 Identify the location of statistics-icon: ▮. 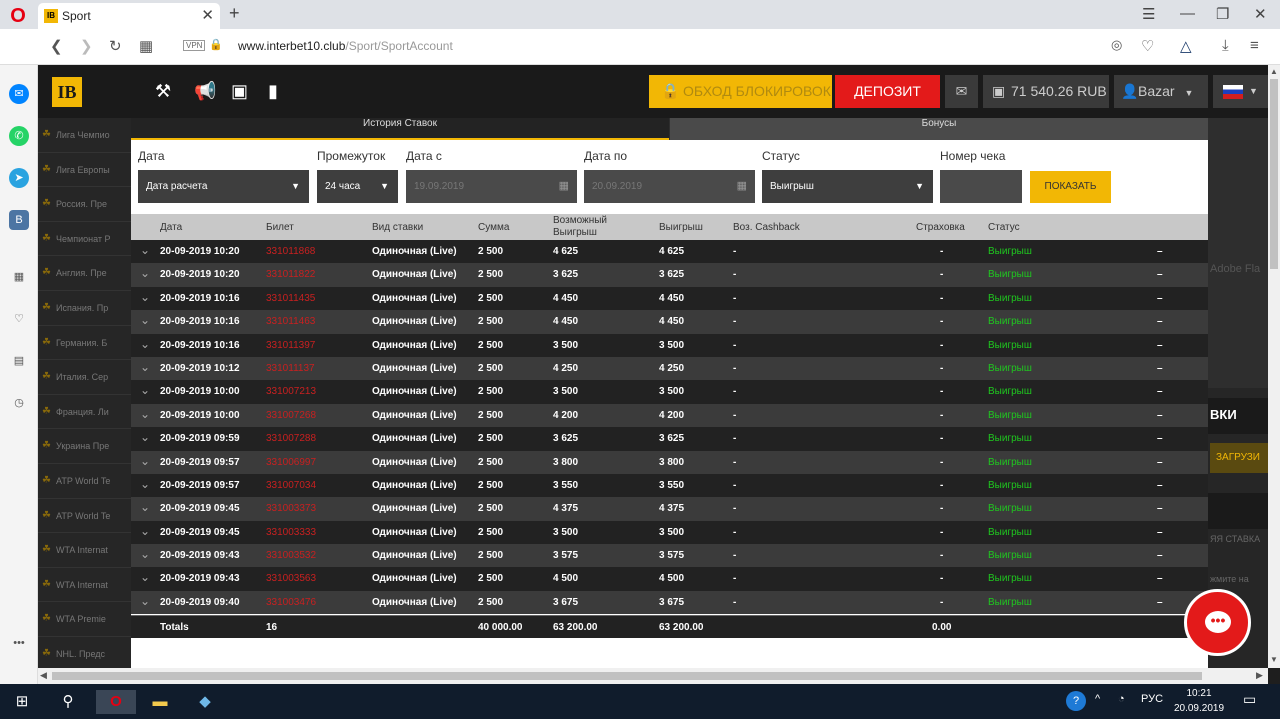
(273, 91).